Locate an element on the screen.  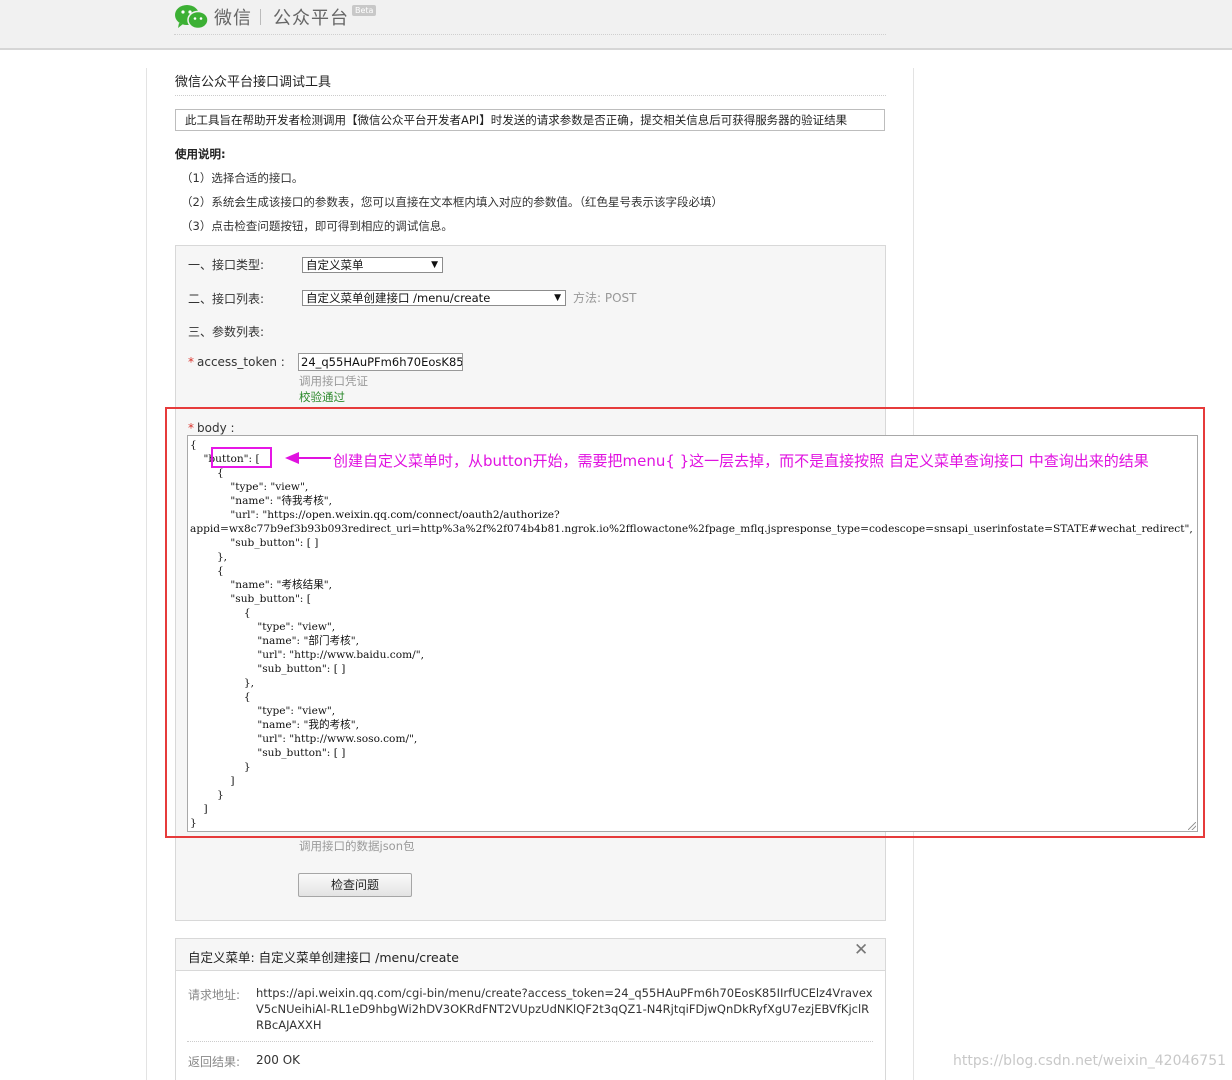
result-divider is located at coordinates (530, 1041).